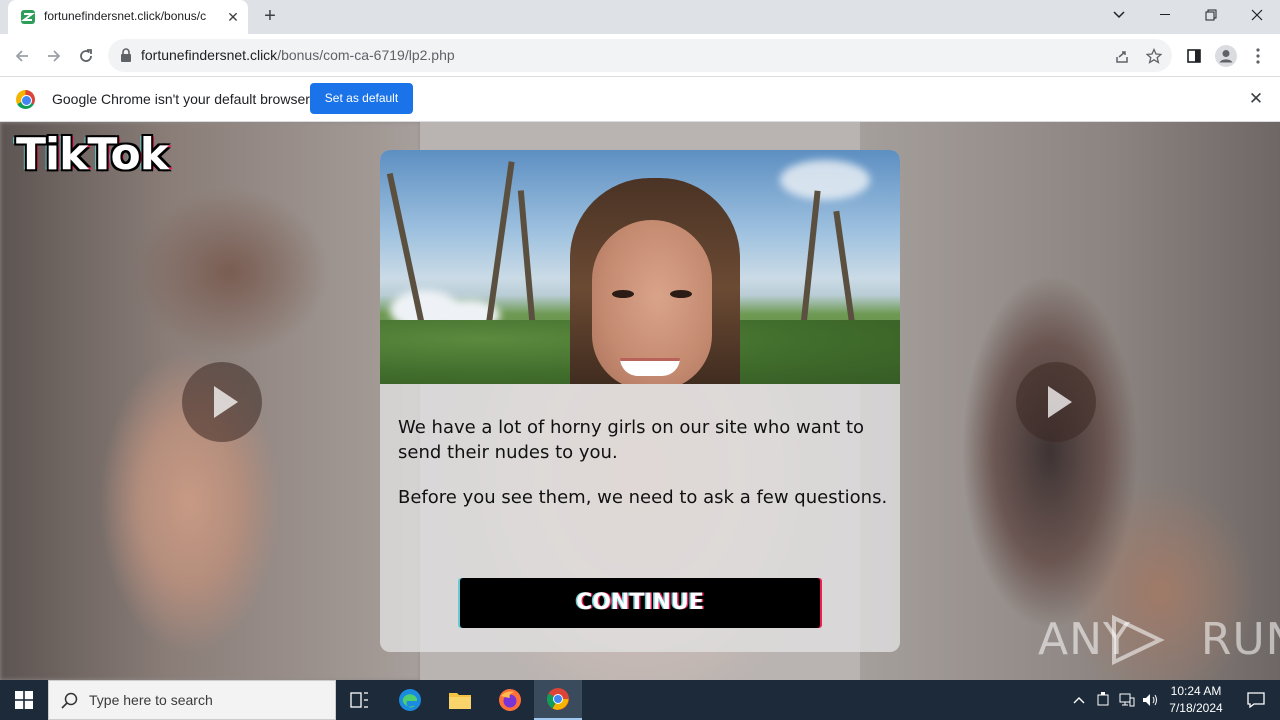  Describe the element at coordinates (25, 99) in the screenshot. I see `chrome-logo-icon` at that location.